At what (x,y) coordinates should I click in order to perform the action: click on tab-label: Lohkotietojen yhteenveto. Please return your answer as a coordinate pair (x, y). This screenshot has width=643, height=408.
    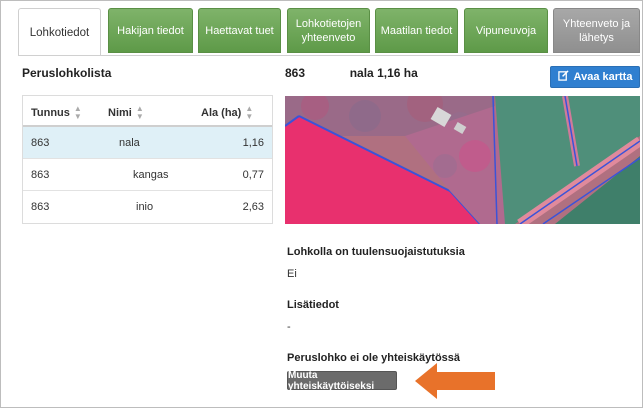
    Looking at the image, I should click on (328, 30).